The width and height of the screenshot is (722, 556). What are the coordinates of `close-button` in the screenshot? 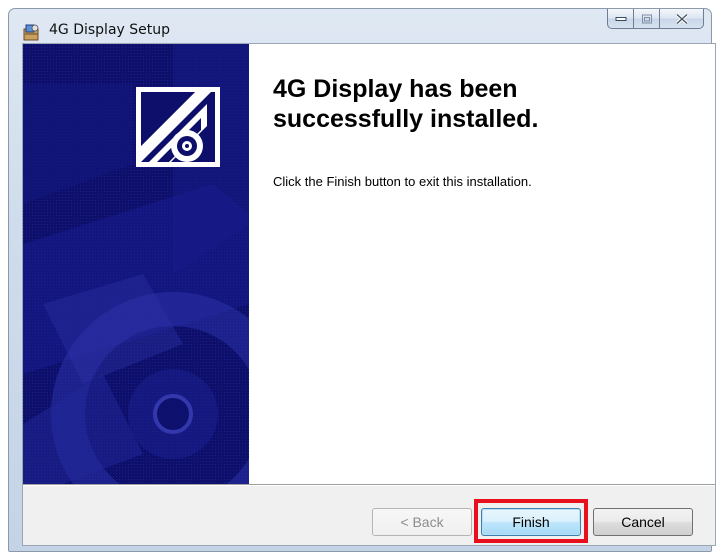 It's located at (682, 19).